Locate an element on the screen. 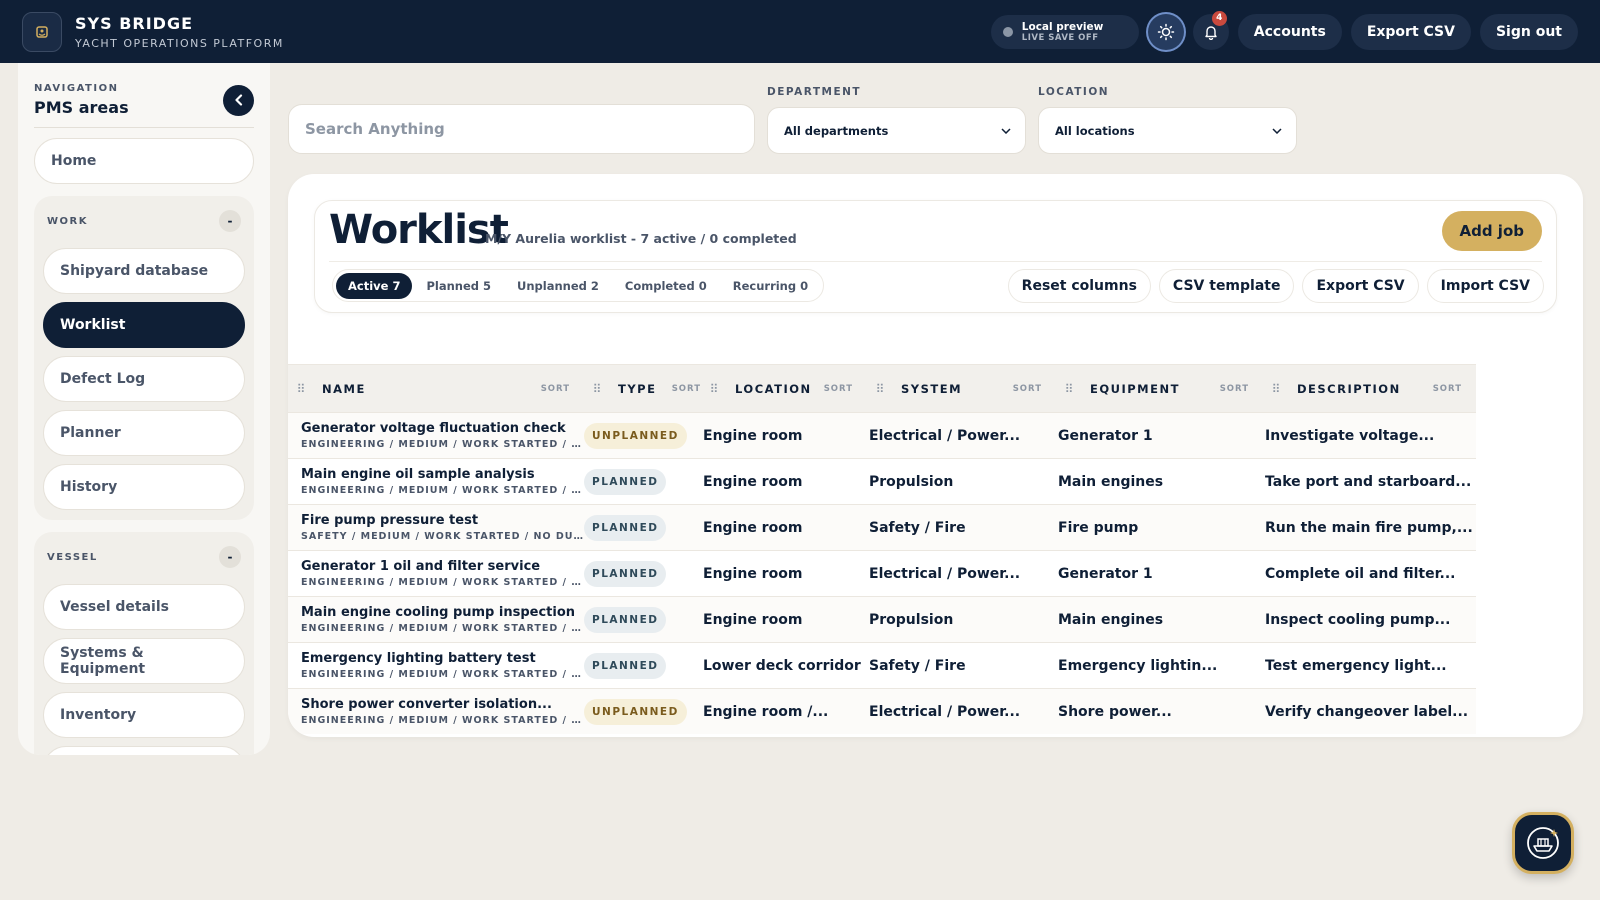  equipment-link: Fire pump is located at coordinates (1160, 528).